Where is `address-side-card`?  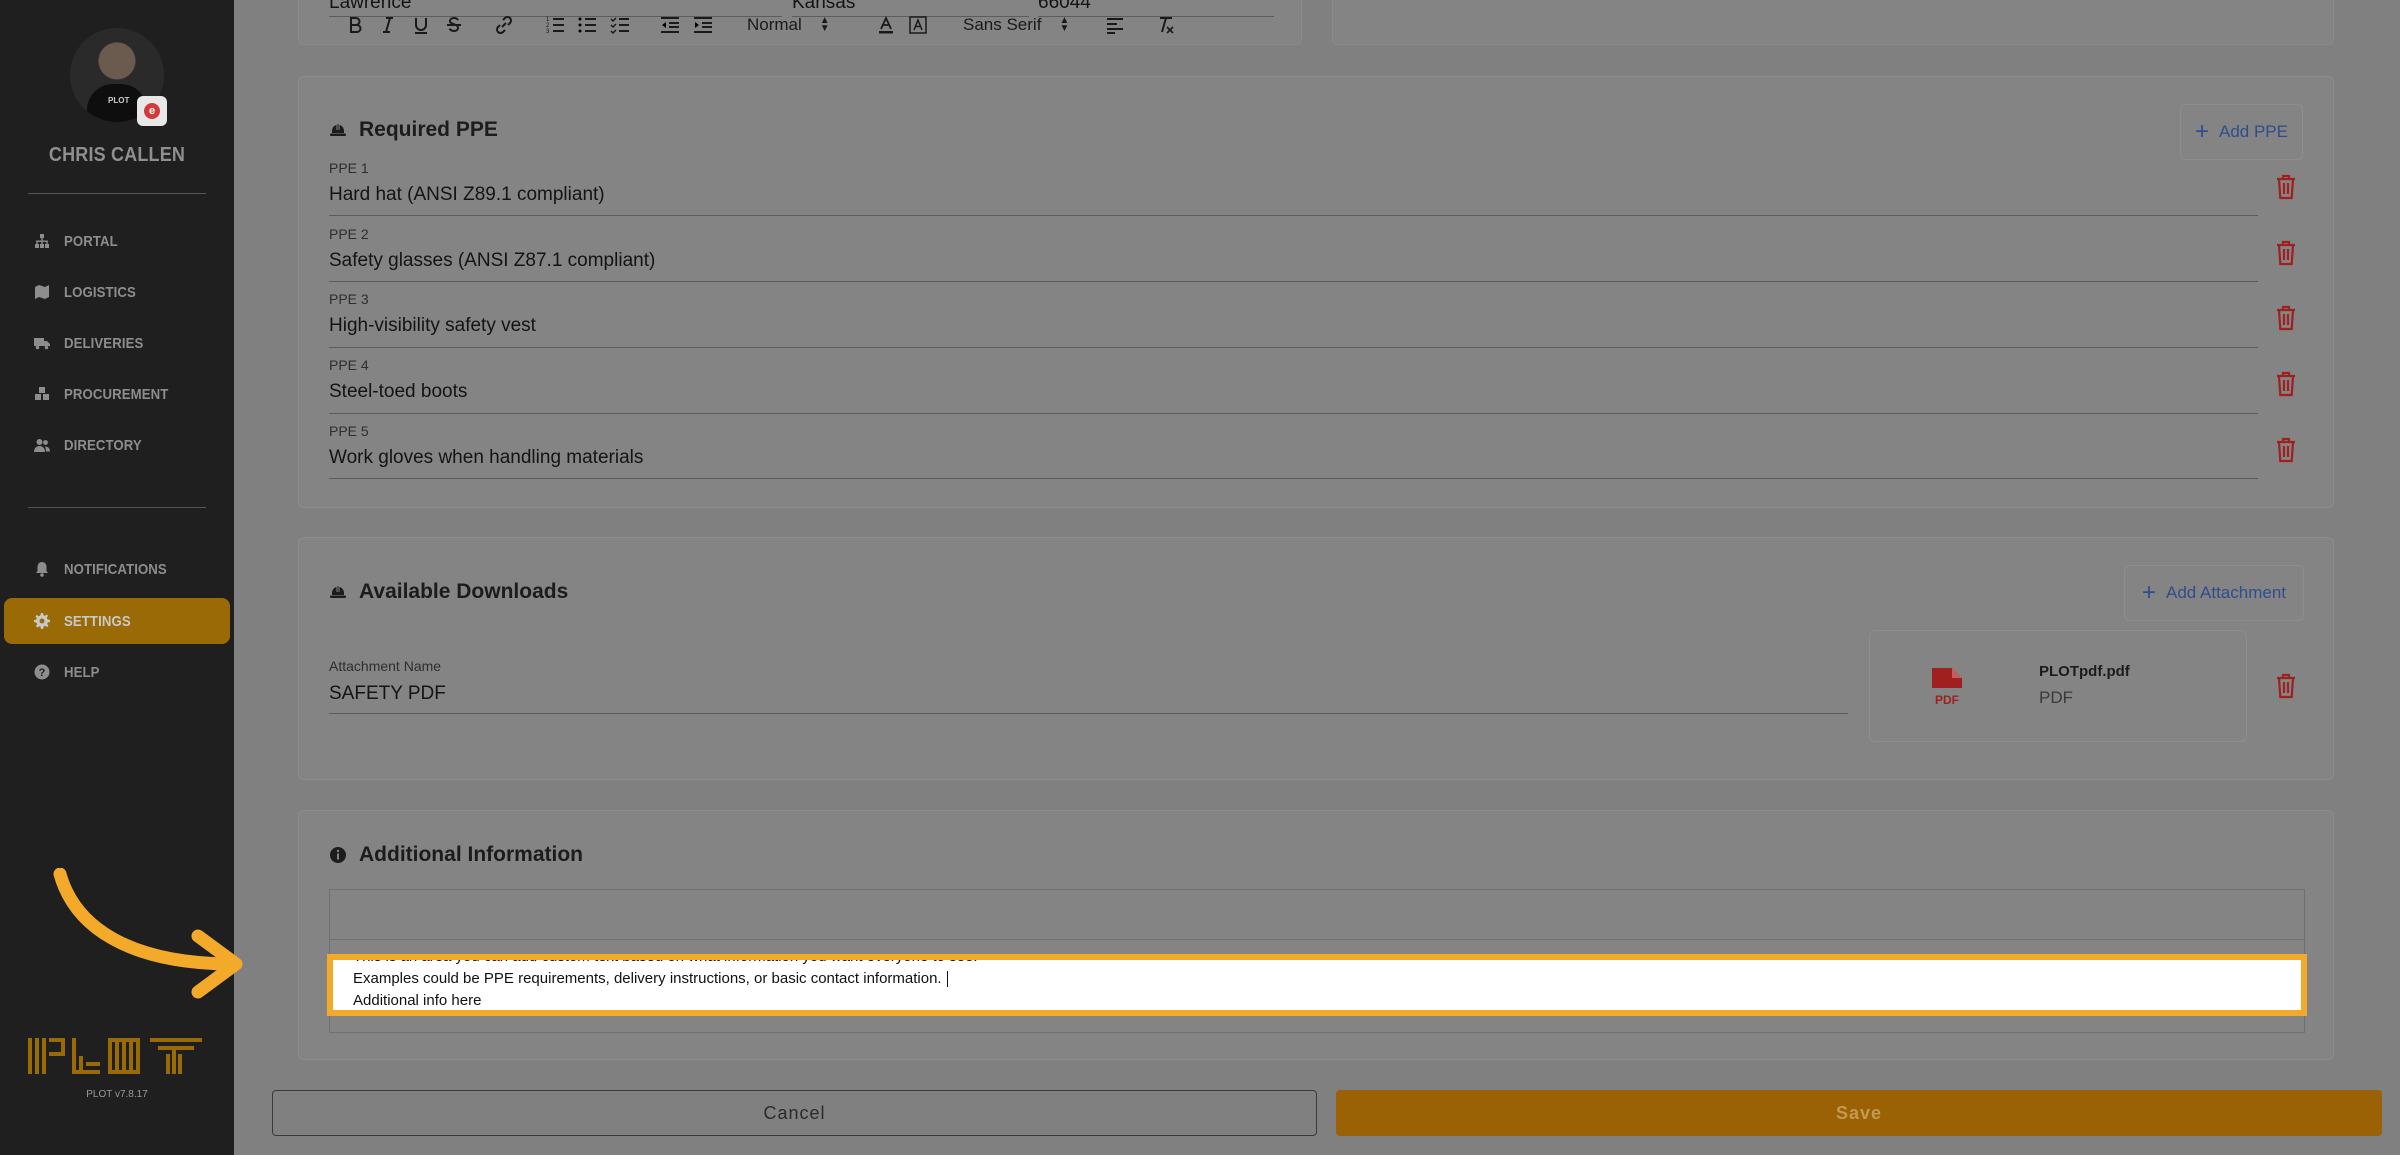 address-side-card is located at coordinates (1833, 22).